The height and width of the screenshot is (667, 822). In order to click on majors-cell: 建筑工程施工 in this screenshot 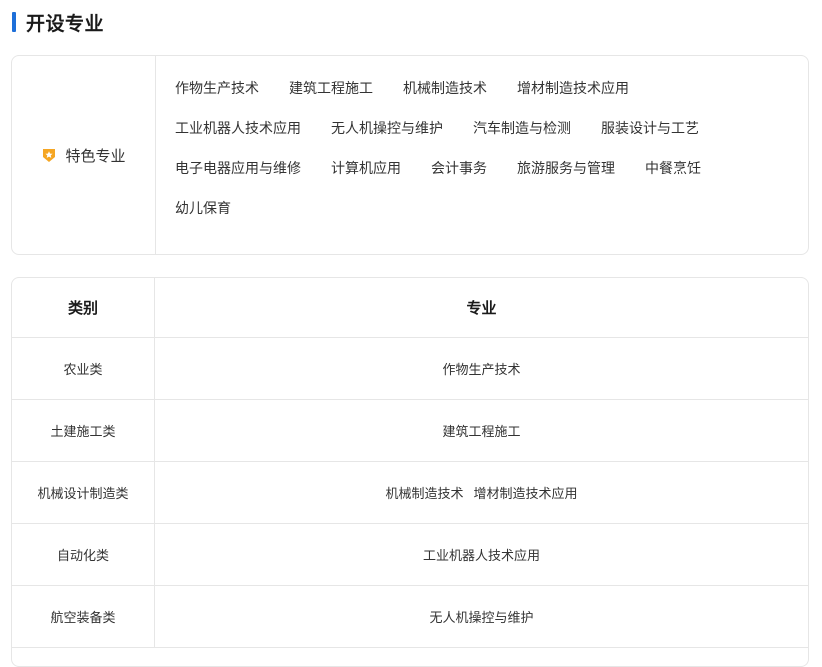, I will do `click(481, 430)`.